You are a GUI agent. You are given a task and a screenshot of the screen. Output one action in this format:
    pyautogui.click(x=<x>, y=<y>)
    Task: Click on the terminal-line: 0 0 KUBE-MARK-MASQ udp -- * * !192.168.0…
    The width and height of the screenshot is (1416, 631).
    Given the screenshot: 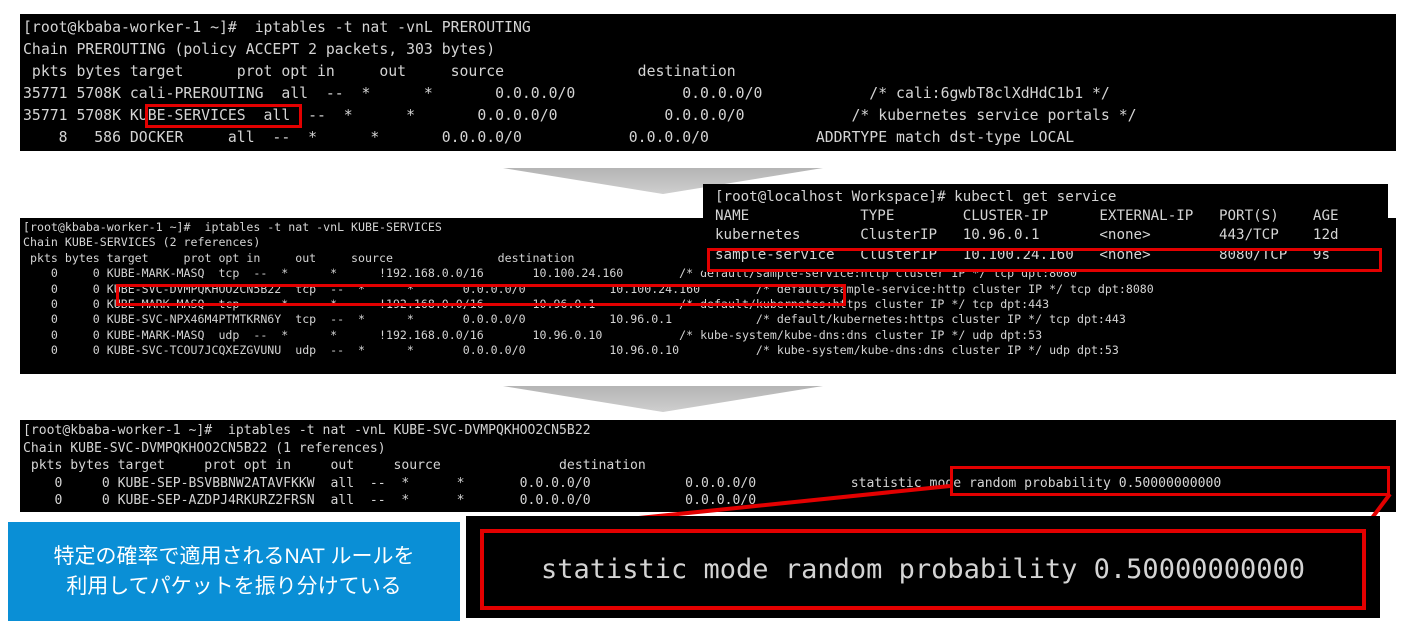 What is the action you would take?
    pyautogui.click(x=533, y=334)
    